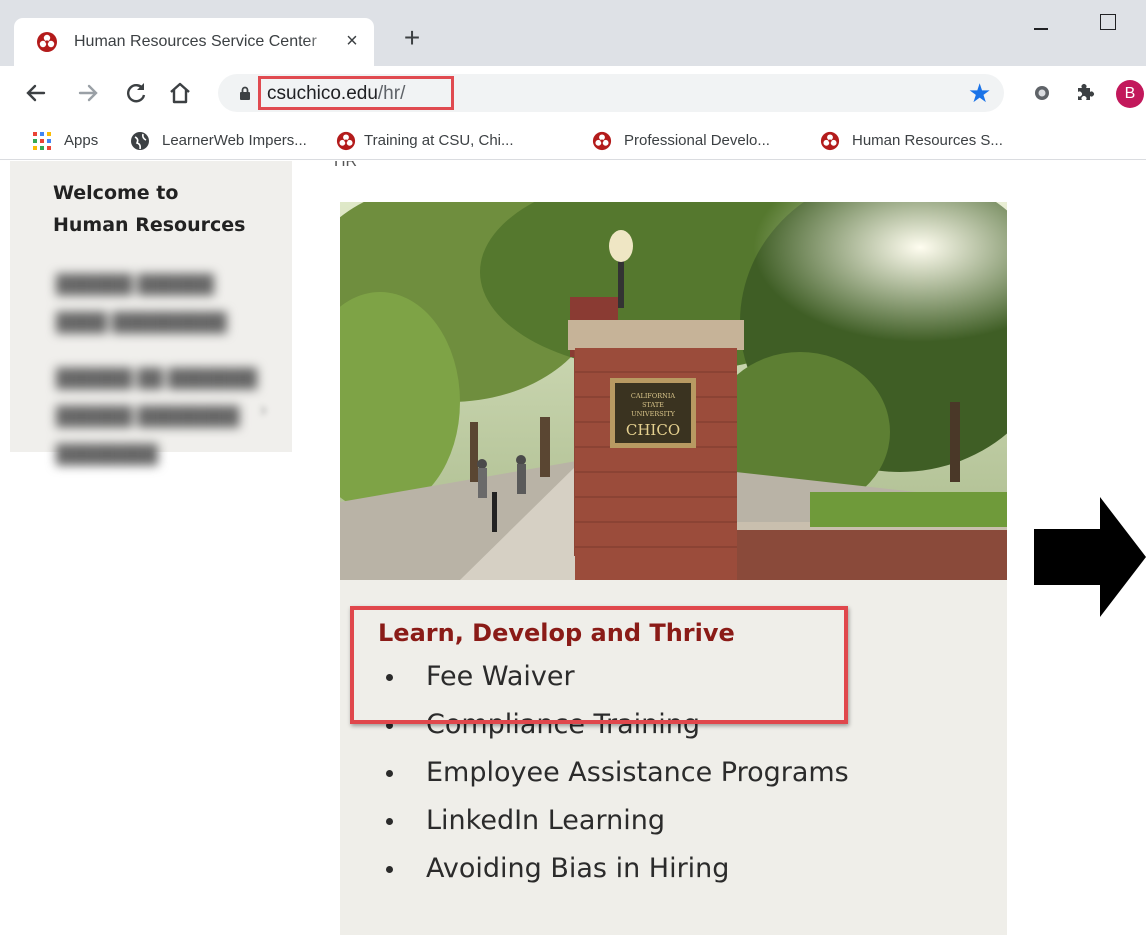  Describe the element at coordinates (1042, 93) in the screenshot. I see `extension-circle-icon` at that location.